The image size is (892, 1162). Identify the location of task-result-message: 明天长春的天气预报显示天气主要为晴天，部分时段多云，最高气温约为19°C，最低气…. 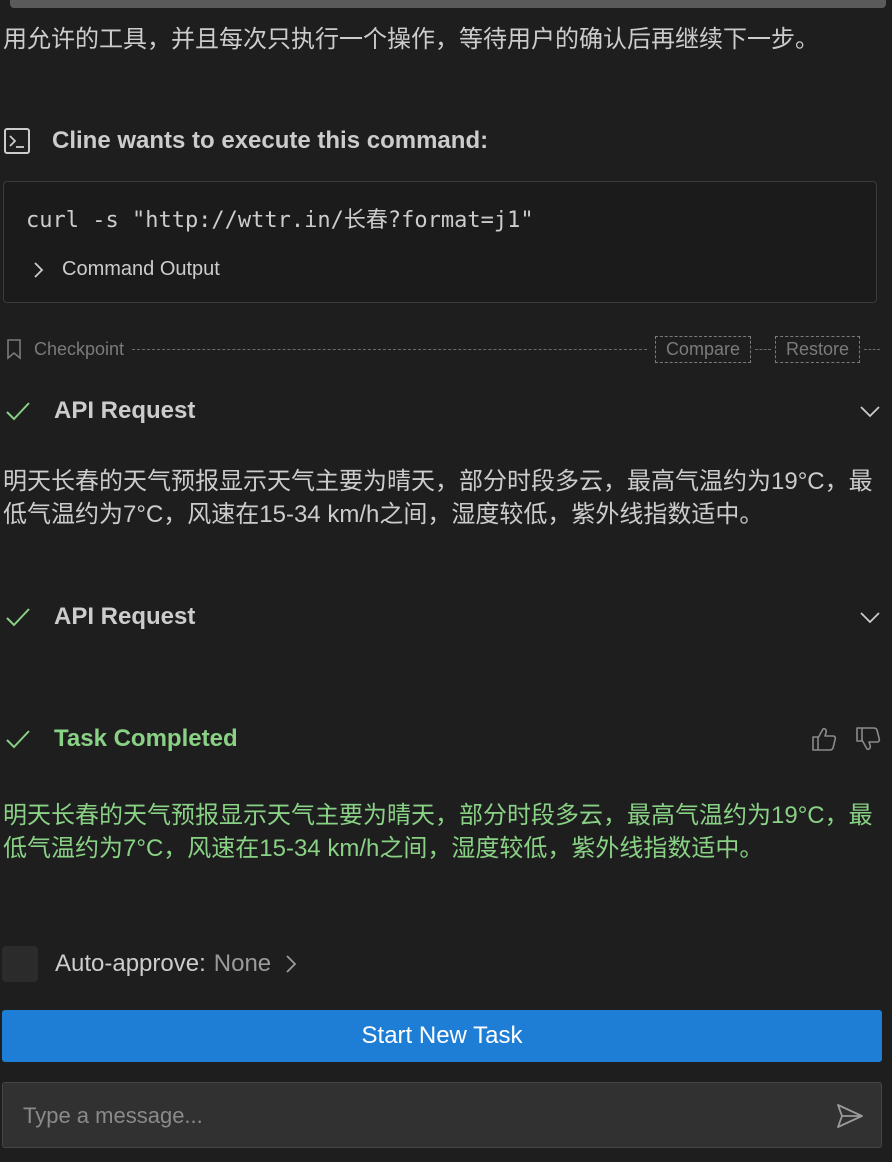
(438, 832).